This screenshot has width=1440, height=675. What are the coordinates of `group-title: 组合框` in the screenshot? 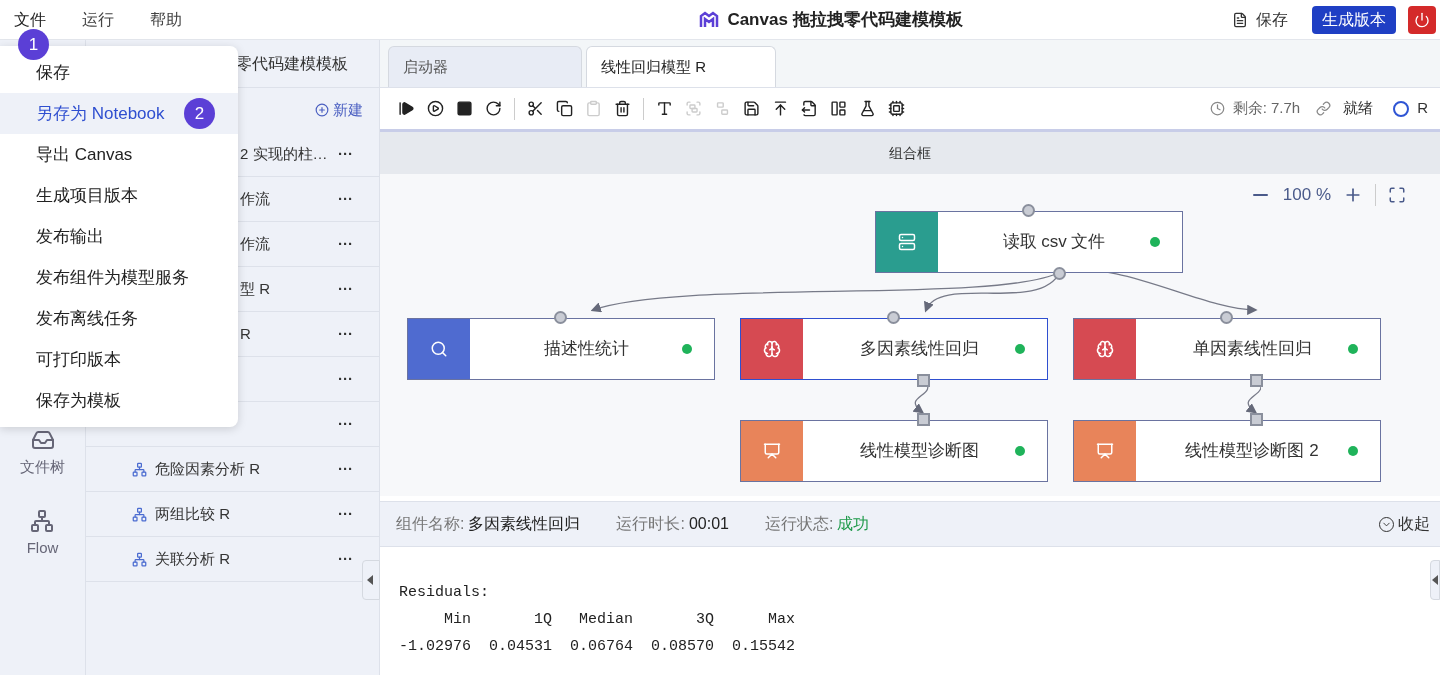 It's located at (910, 153).